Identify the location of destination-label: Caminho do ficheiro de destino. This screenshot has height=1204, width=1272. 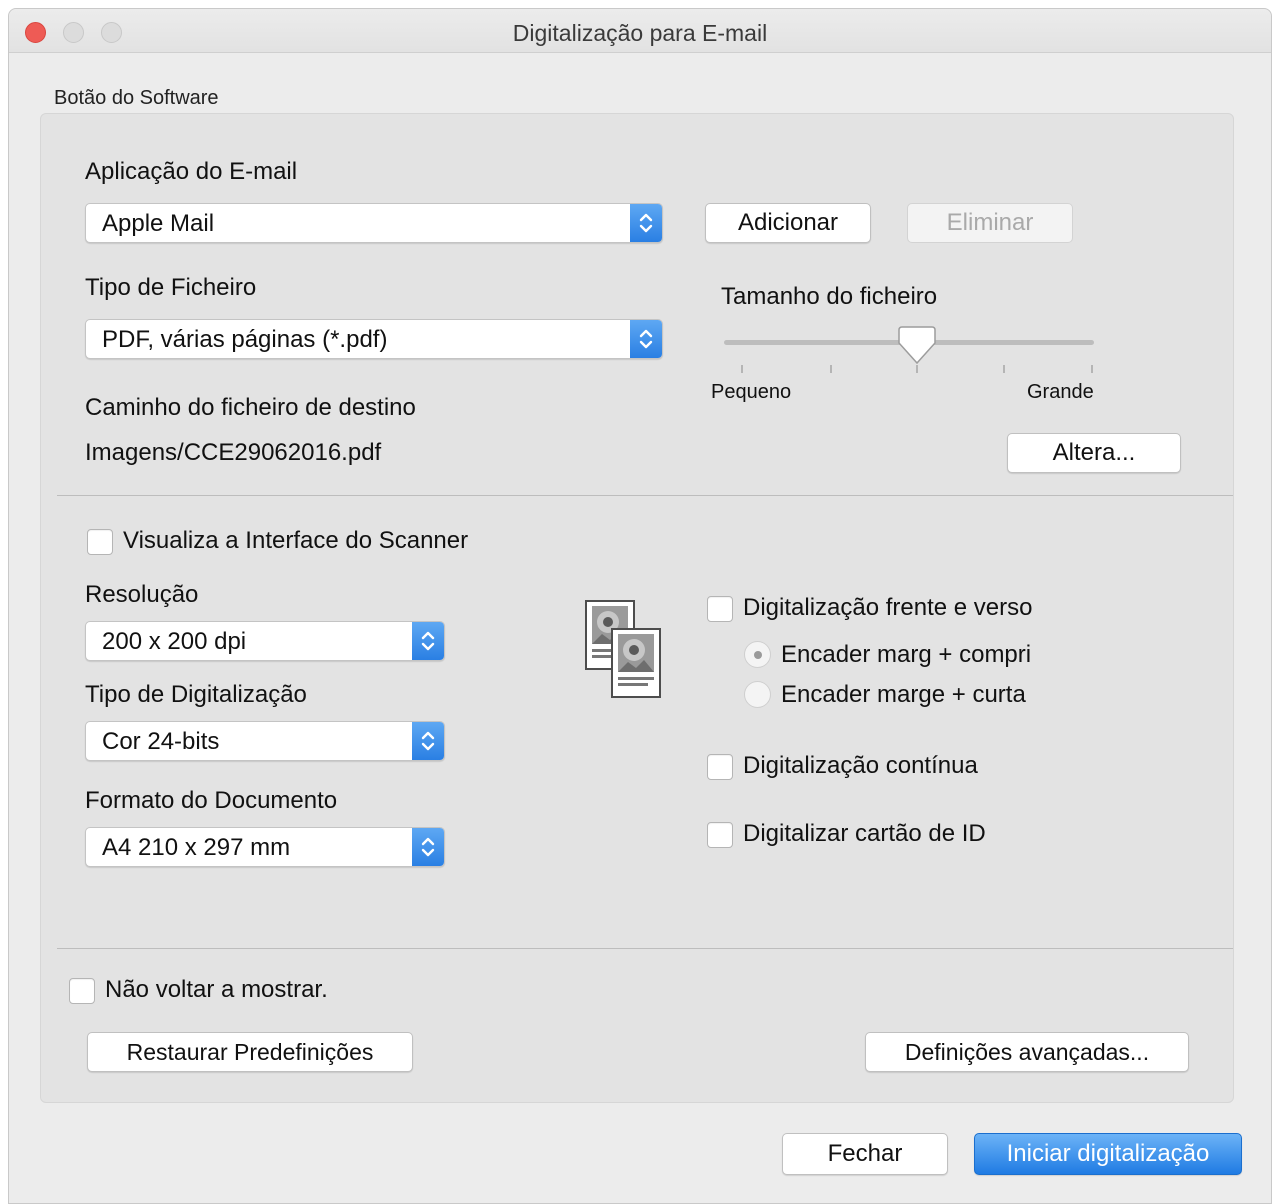
(250, 407).